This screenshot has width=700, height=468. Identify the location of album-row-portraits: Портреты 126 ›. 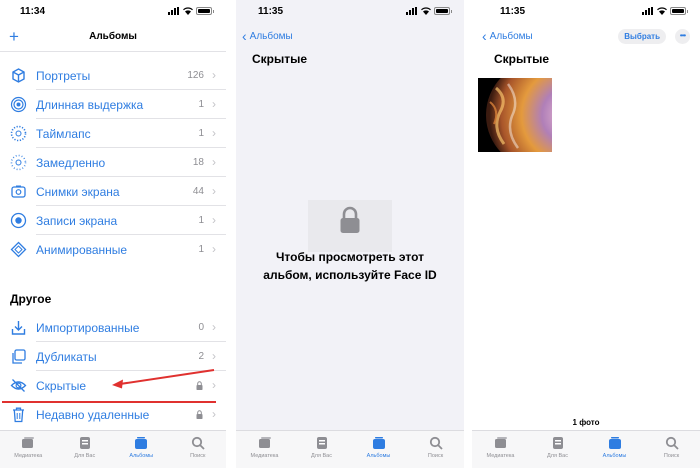
(113, 75).